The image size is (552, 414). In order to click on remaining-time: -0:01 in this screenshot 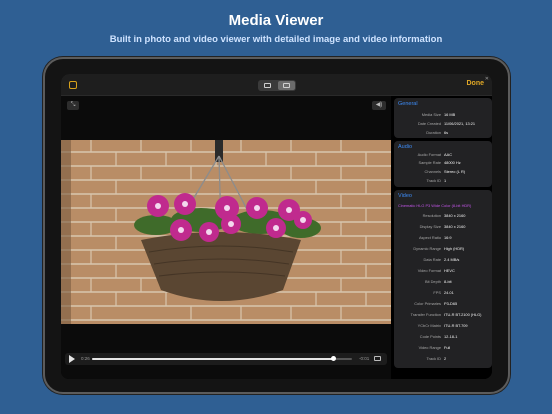, I will do `click(364, 358)`.